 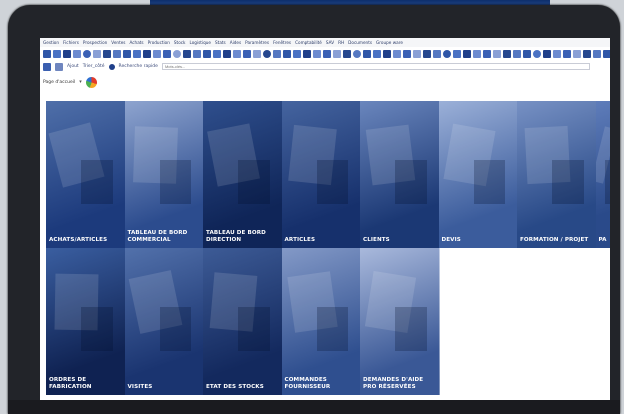 I want to click on tile-tableau-de-bord-commercial: TABLEAU DE BORD COMMERCIAL, so click(x=164, y=174).